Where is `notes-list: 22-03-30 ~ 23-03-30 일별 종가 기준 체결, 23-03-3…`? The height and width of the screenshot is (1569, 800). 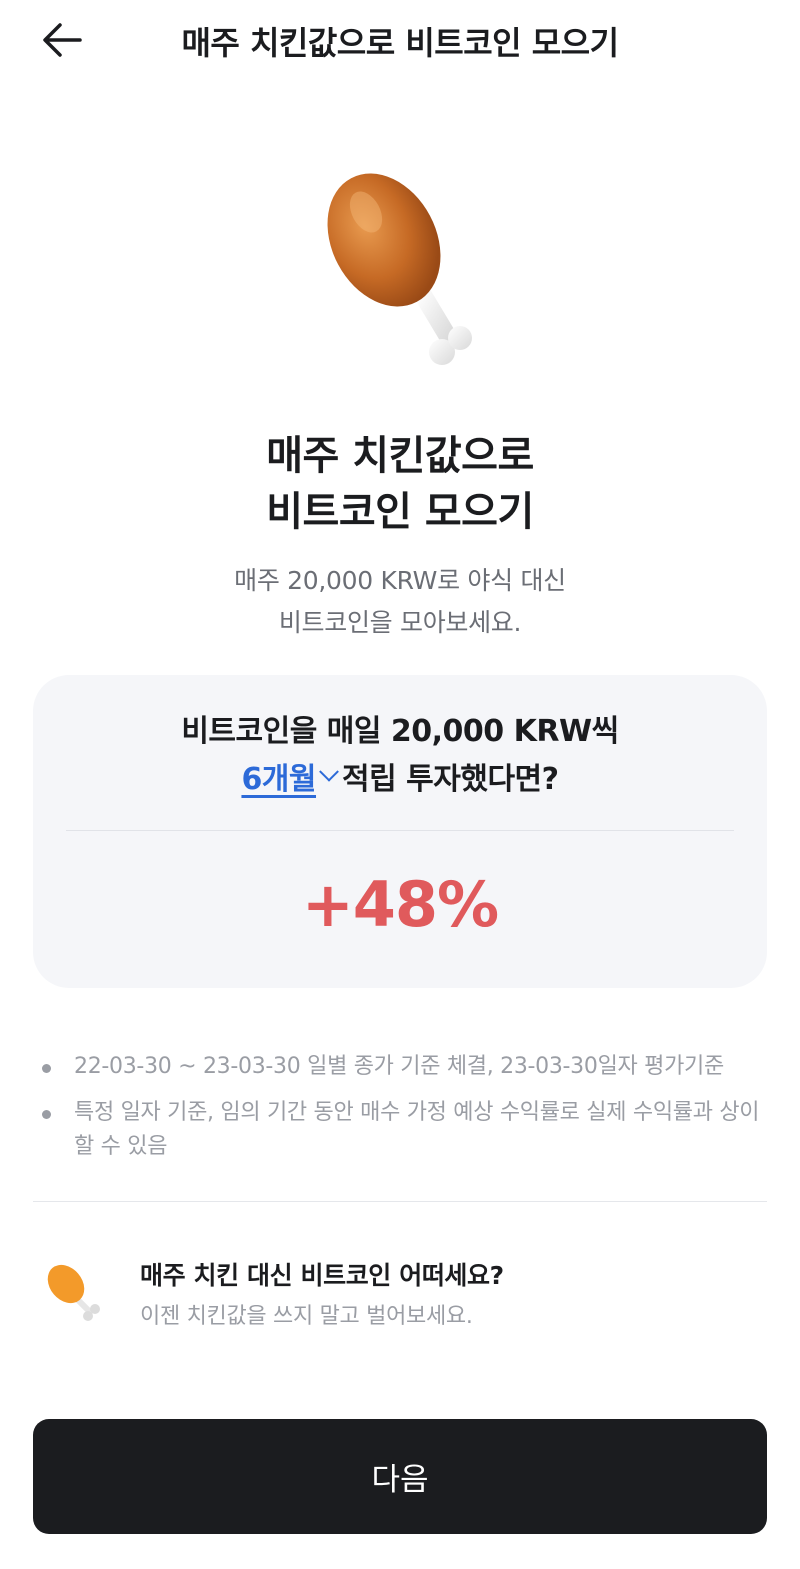
notes-list: 22-03-30 ~ 23-03-30 일별 종가 기준 체결, 23-03-3… is located at coordinates (405, 1113).